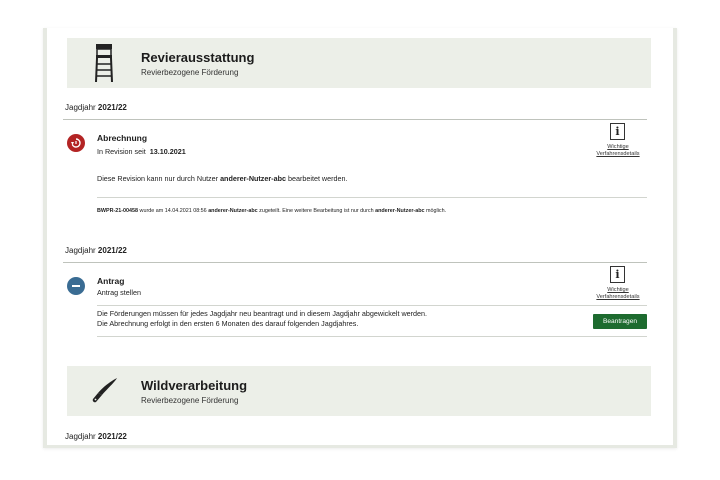 This screenshot has height=480, width=720. What do you see at coordinates (158, 178) in the screenshot?
I see `message-prefix: Diese Revision kann nur durch Nutzer` at bounding box center [158, 178].